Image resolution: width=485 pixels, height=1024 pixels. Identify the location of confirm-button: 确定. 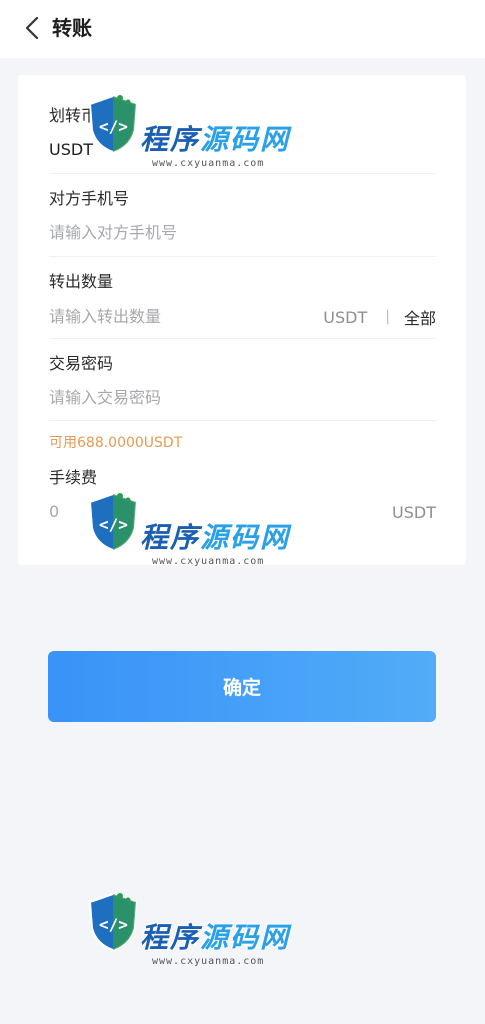
(242, 686).